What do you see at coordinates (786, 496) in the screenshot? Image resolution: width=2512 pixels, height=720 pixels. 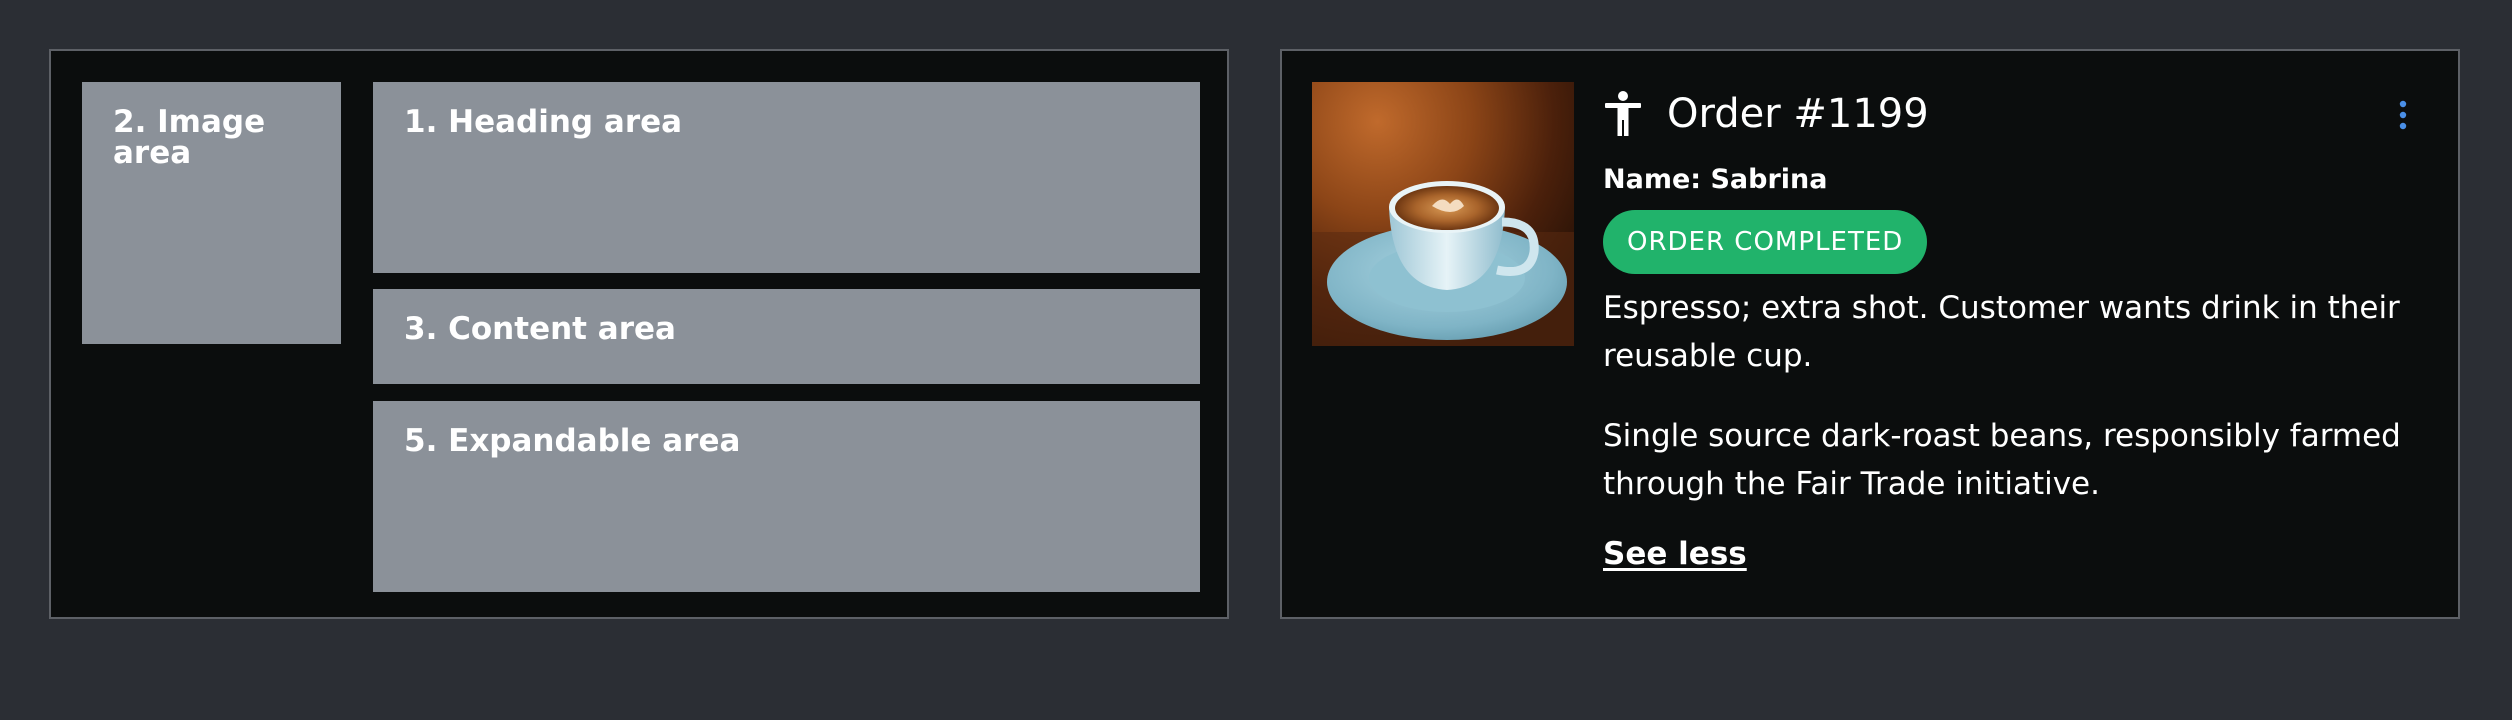 I see `expandable-area-placeholder: 5. Expandable area` at bounding box center [786, 496].